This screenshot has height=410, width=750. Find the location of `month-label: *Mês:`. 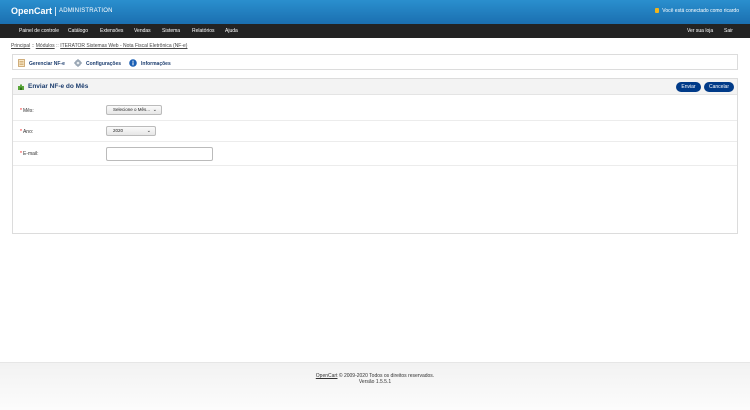

month-label: *Mês: is located at coordinates (27, 111).